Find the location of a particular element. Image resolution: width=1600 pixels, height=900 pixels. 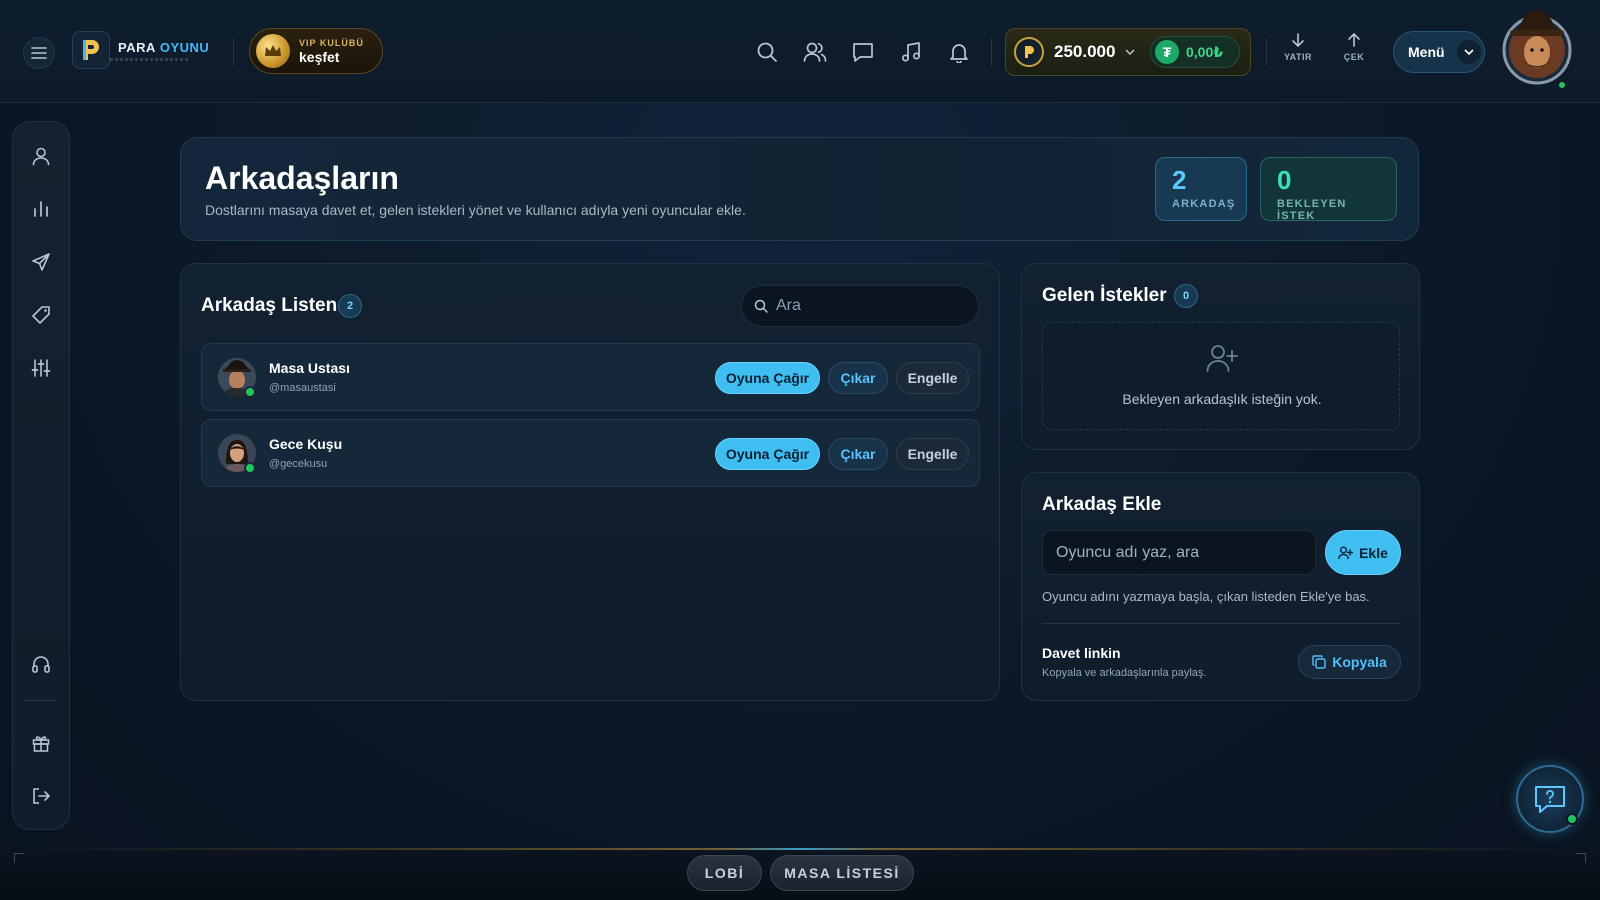

notifications-button is located at coordinates (959, 52).